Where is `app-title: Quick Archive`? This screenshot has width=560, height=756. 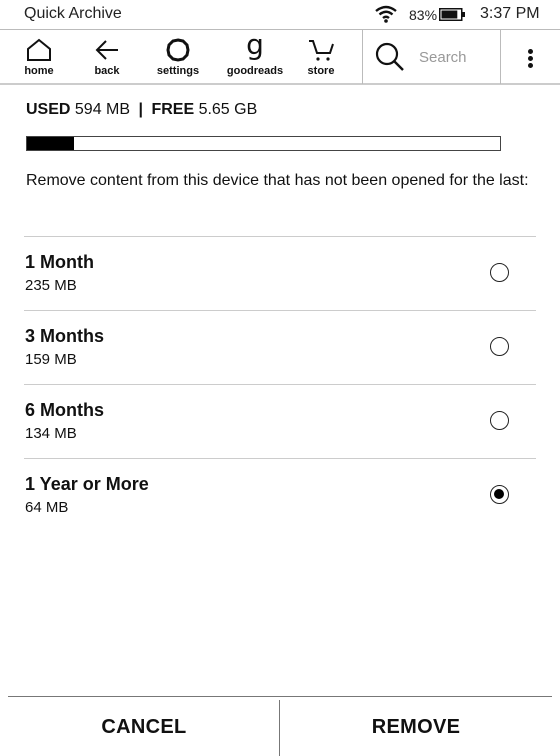
app-title: Quick Archive is located at coordinates (73, 13).